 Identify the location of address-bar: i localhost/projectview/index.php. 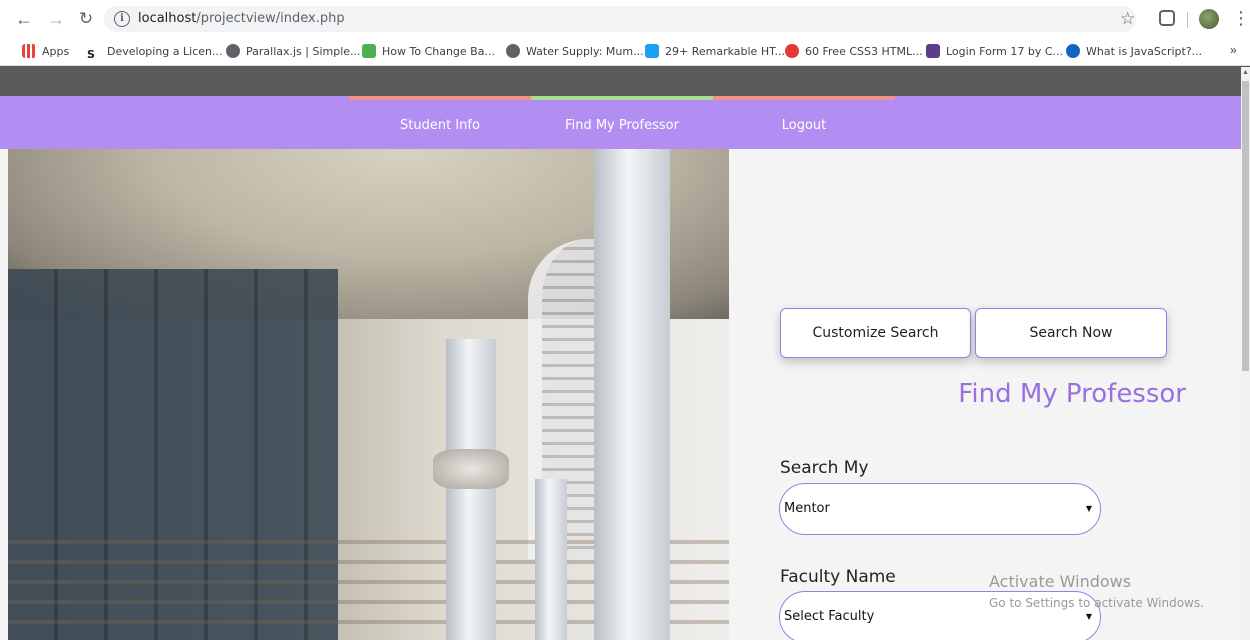
(620, 19).